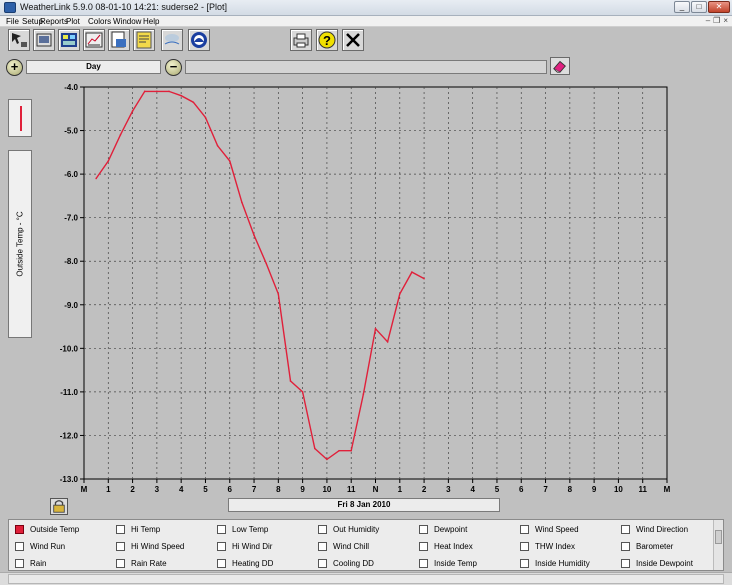  Describe the element at coordinates (455, 563) in the screenshot. I see `parameter-label: Inside Temp` at that location.